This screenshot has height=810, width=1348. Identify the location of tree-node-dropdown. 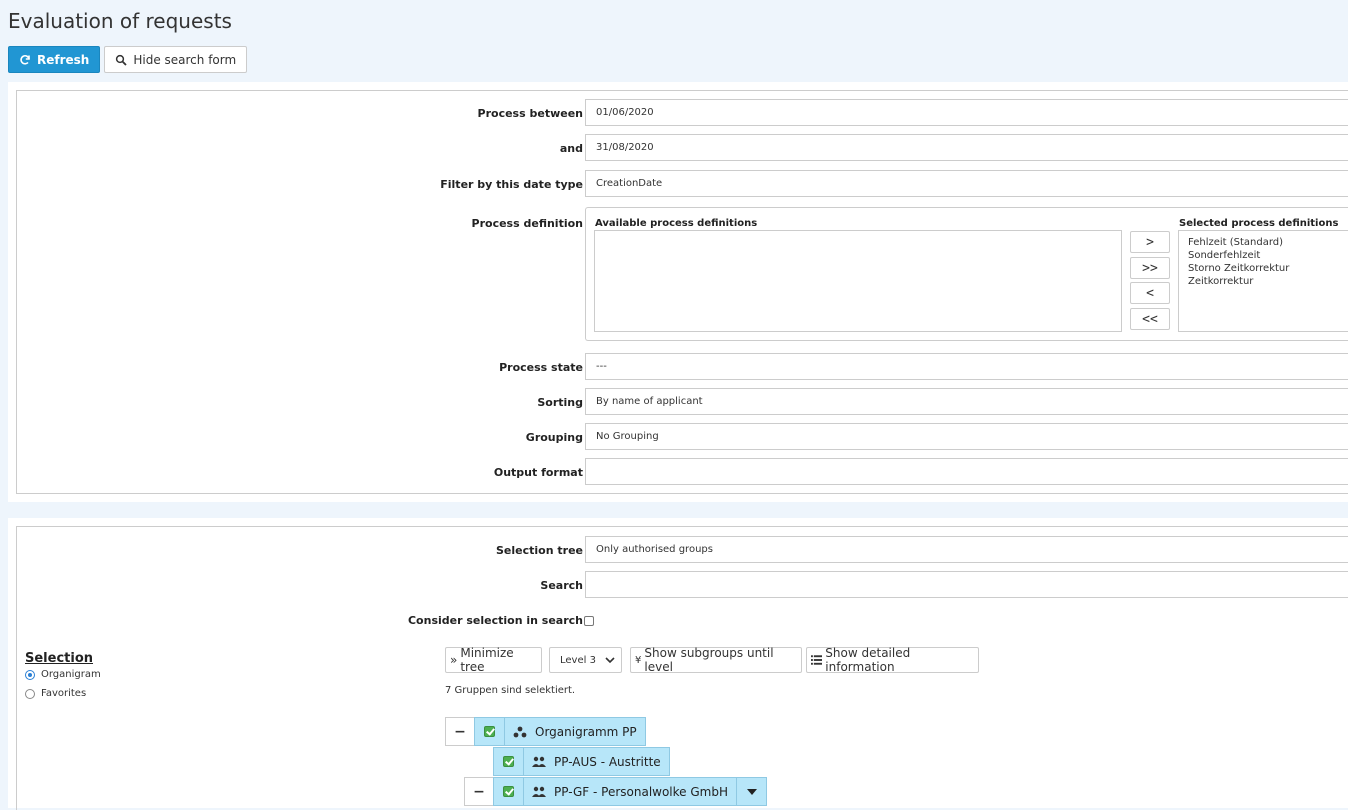
(751, 791).